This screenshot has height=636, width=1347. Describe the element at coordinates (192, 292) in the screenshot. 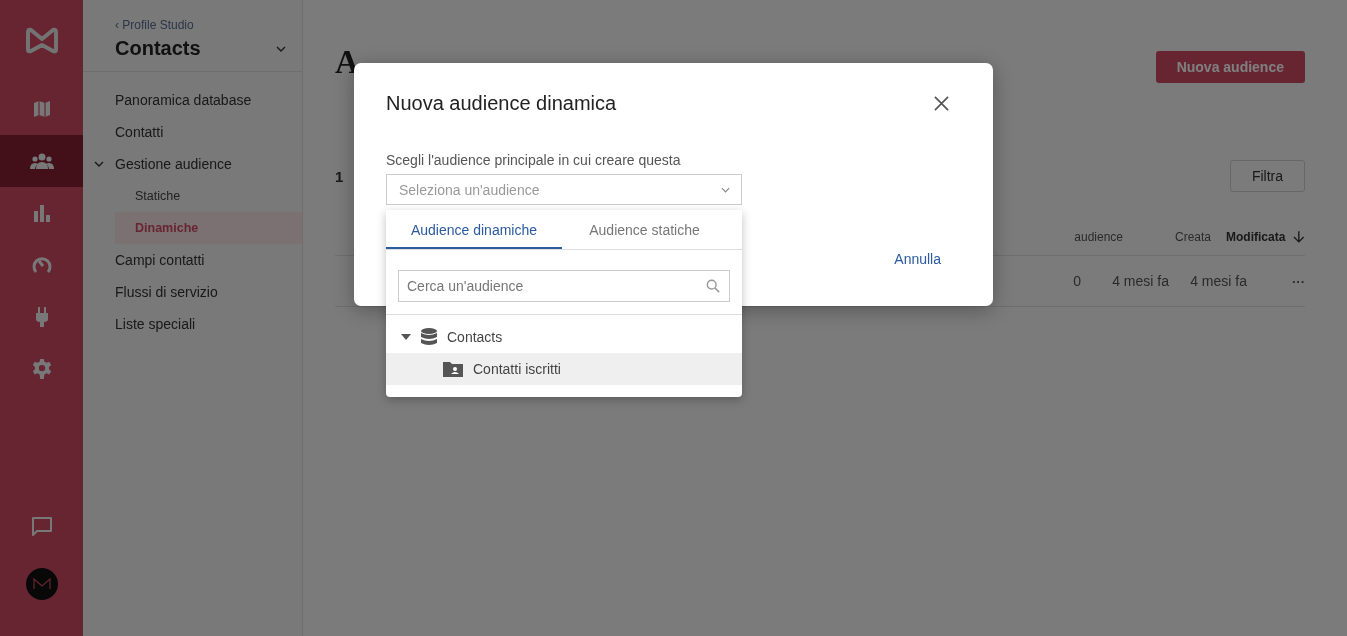

I see `nav-item: Flussi di servizio` at that location.